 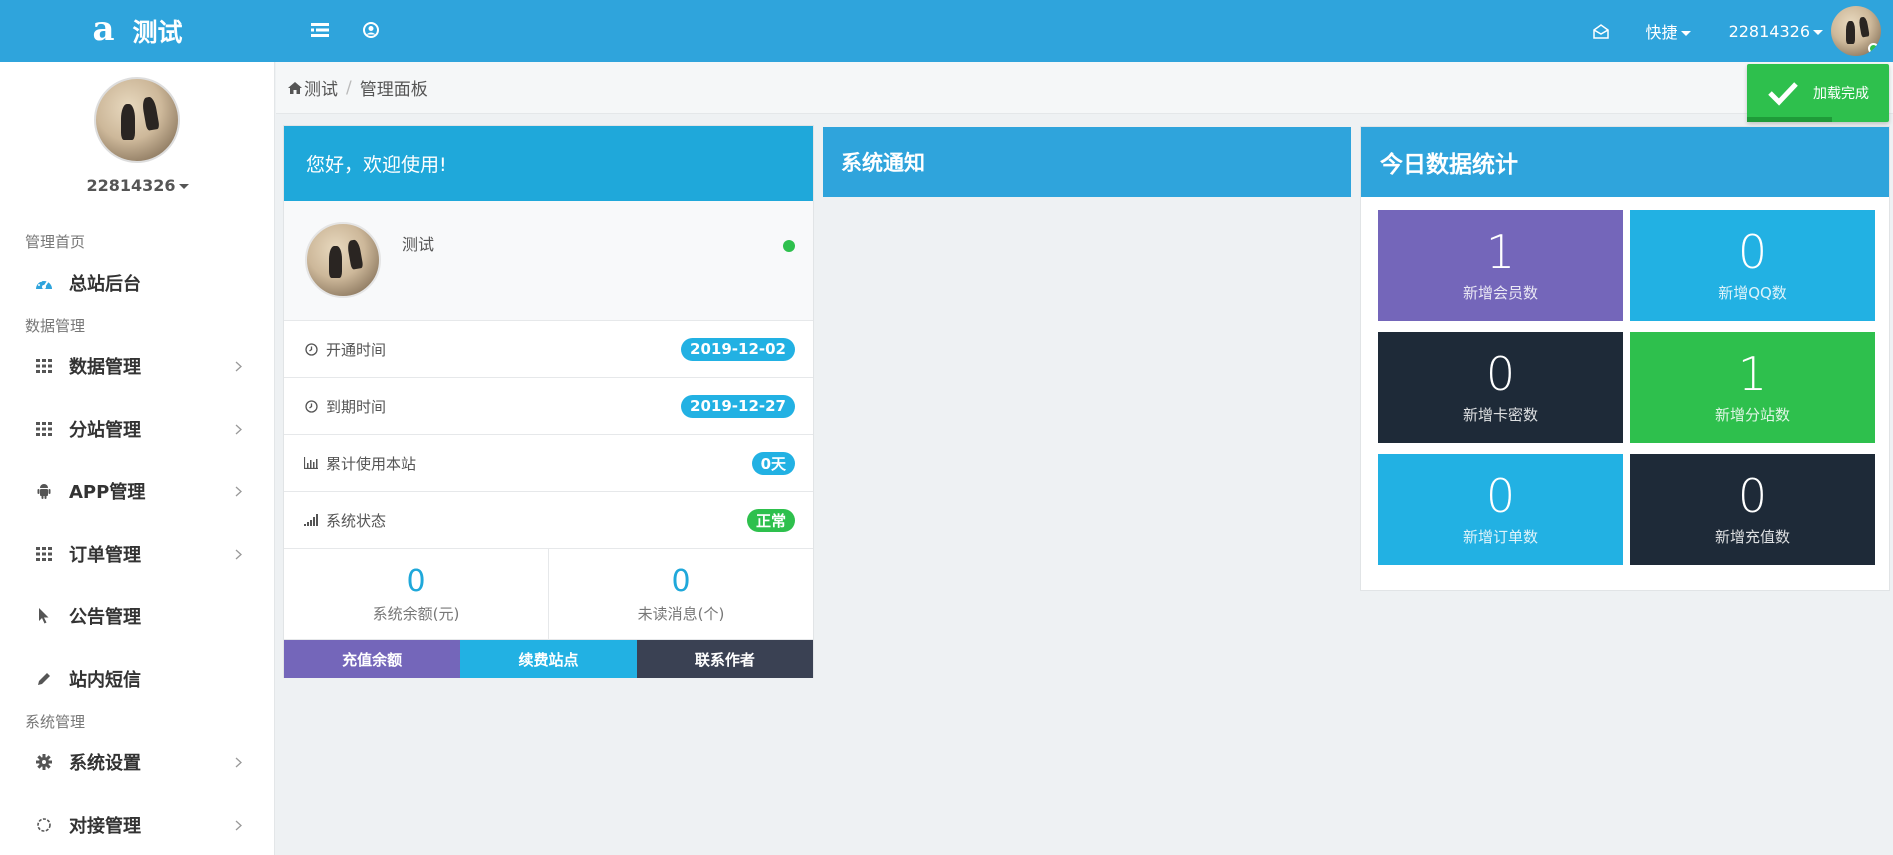 What do you see at coordinates (738, 349) in the screenshot?
I see `open-date-badge: 2019-12-02` at bounding box center [738, 349].